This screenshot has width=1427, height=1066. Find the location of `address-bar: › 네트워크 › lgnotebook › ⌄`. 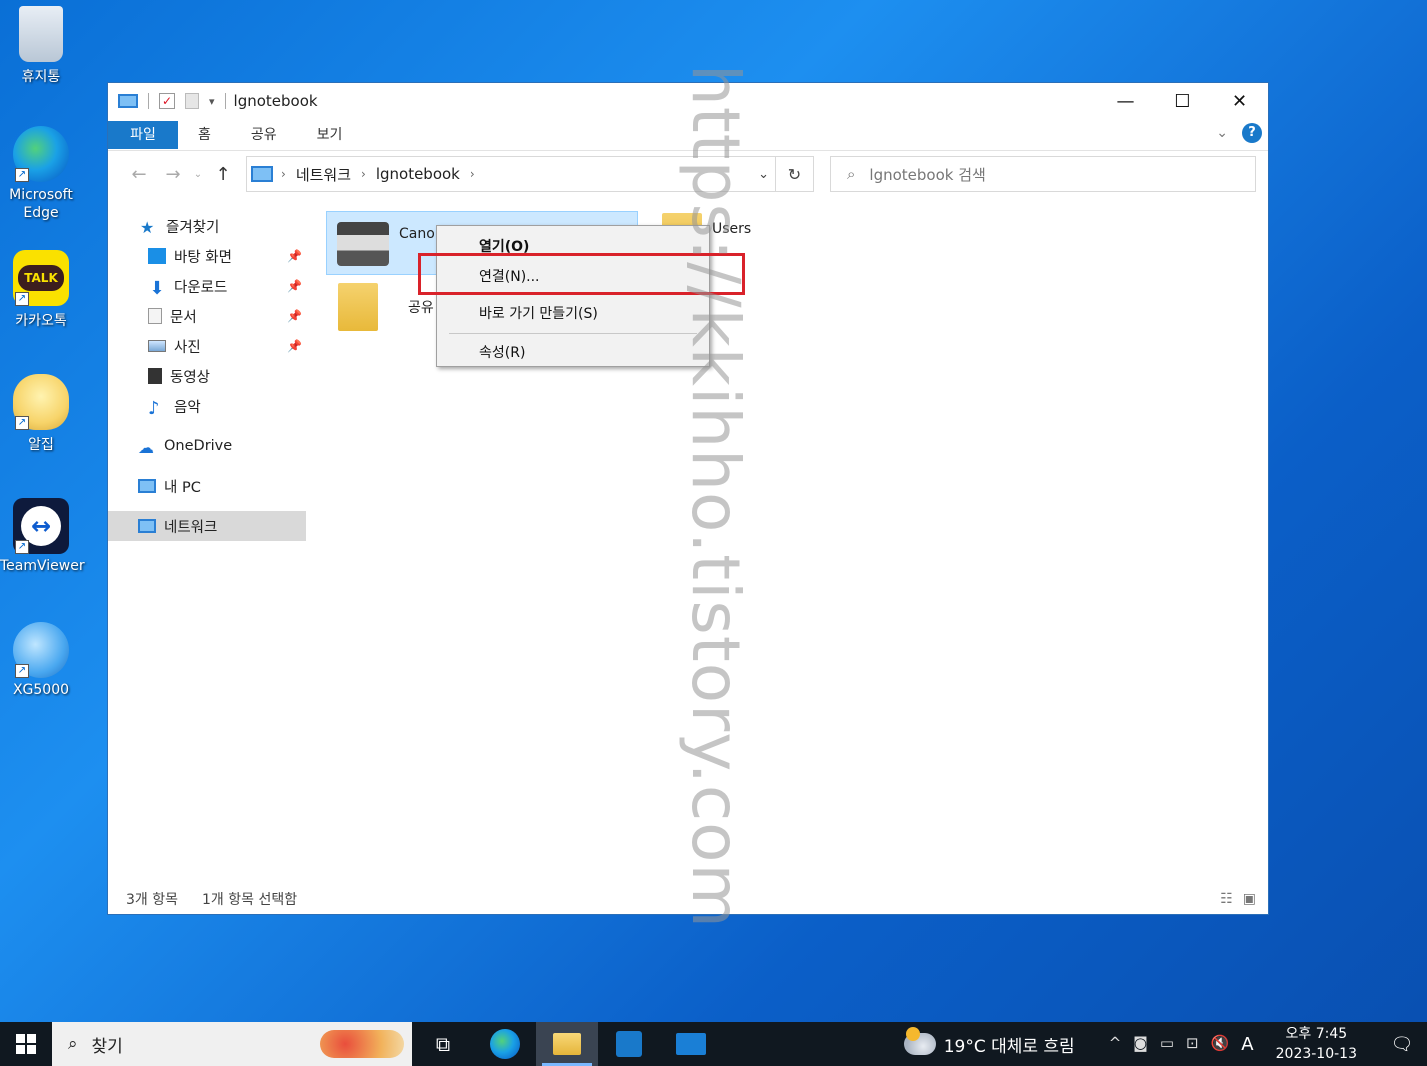

address-bar: › 네트워크 › lgnotebook › ⌄ is located at coordinates (511, 174).